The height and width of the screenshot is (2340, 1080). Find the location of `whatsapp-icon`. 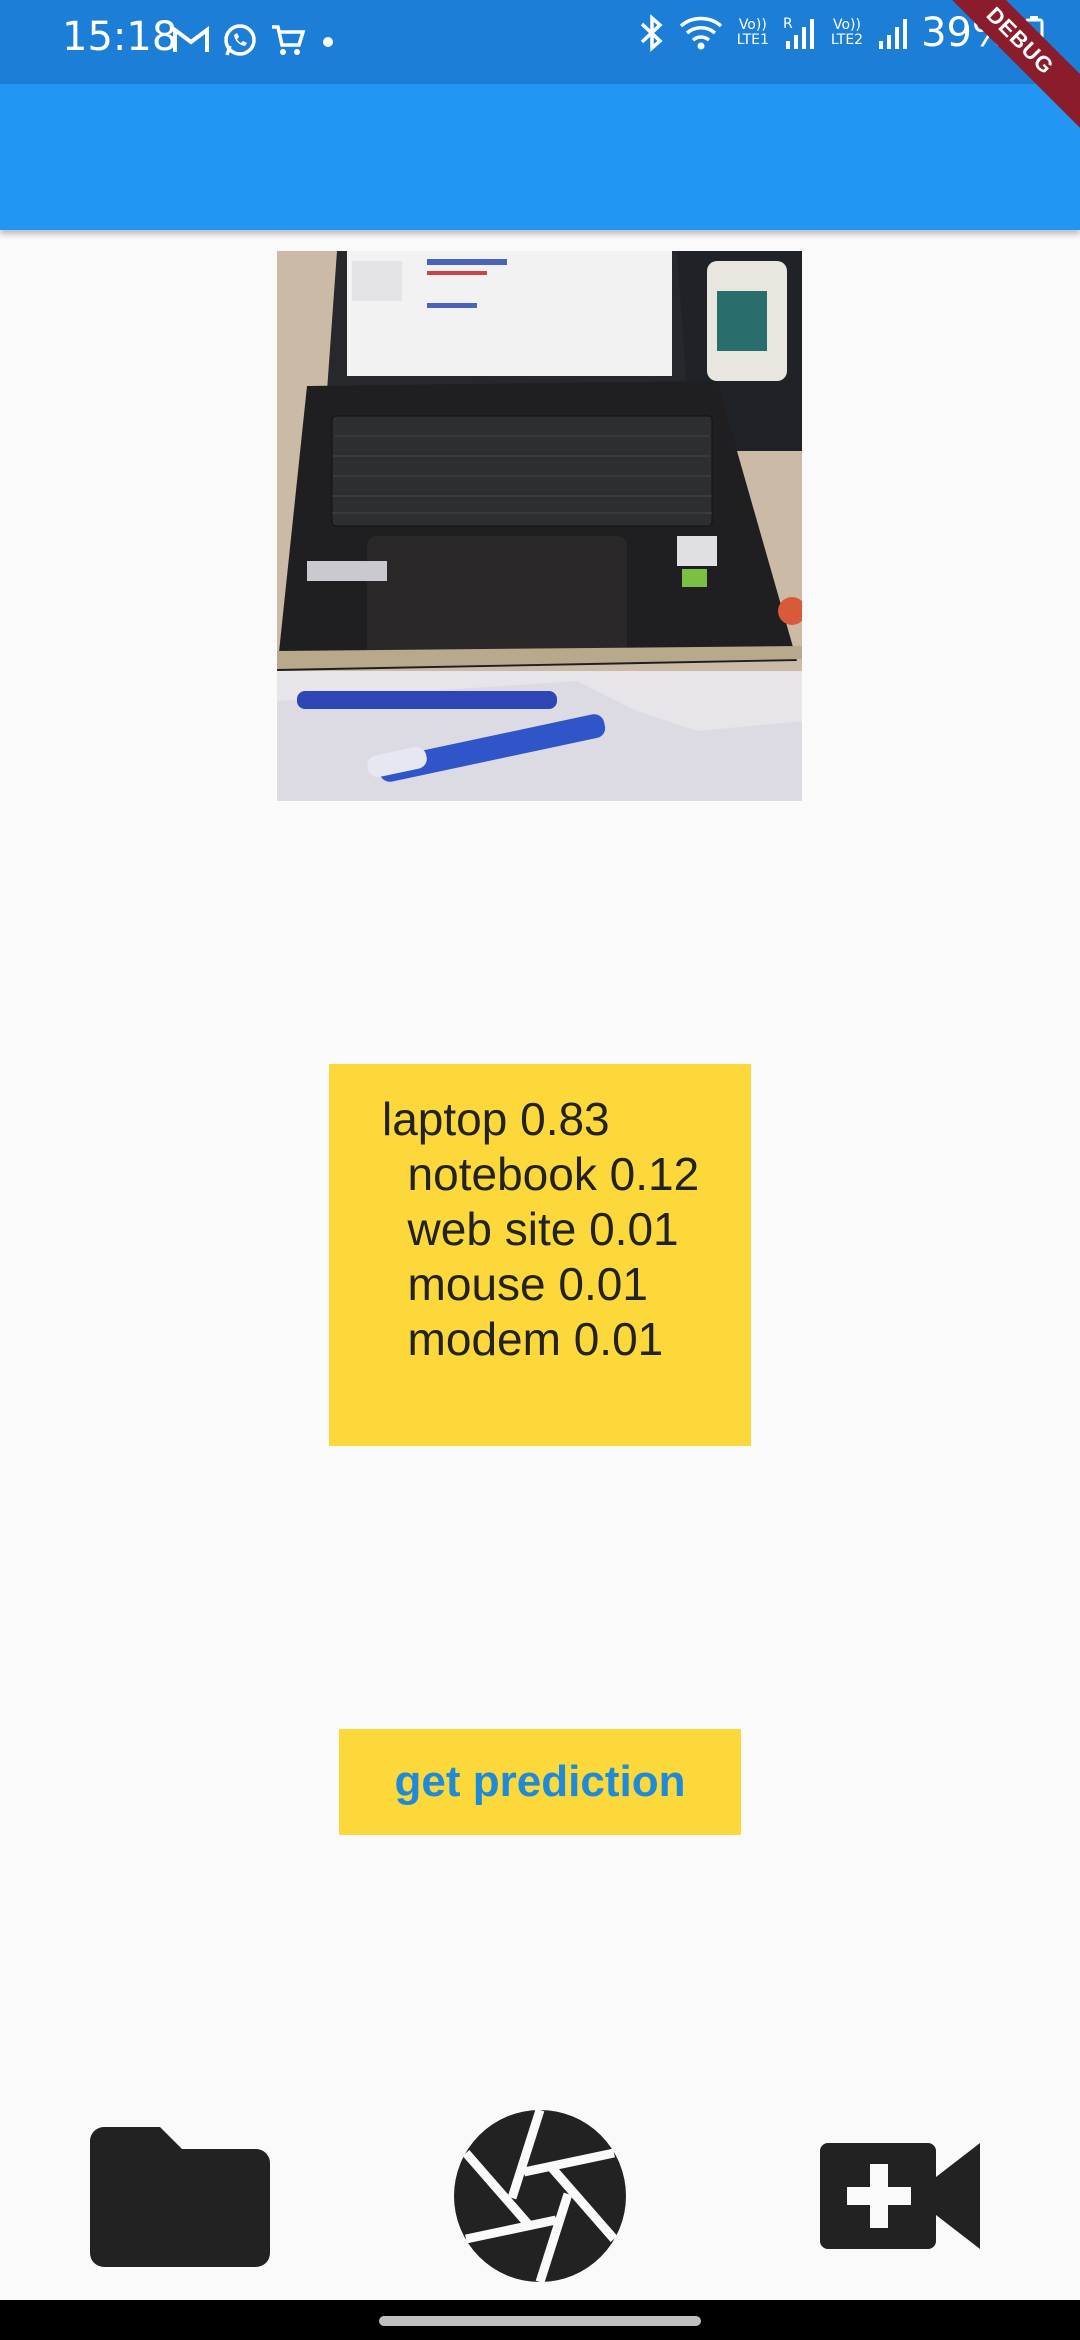

whatsapp-icon is located at coordinates (240, 40).